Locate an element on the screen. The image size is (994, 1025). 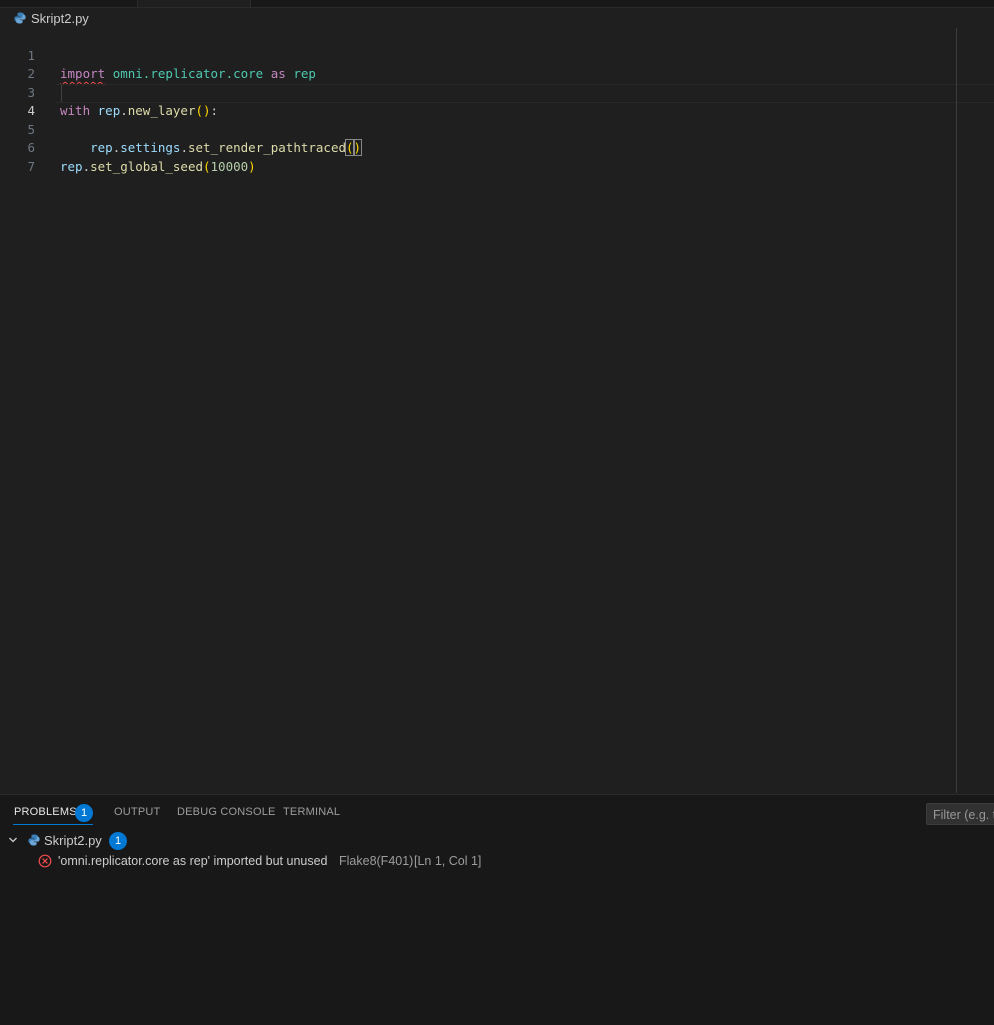
problems-count-badge: 1 is located at coordinates (84, 813).